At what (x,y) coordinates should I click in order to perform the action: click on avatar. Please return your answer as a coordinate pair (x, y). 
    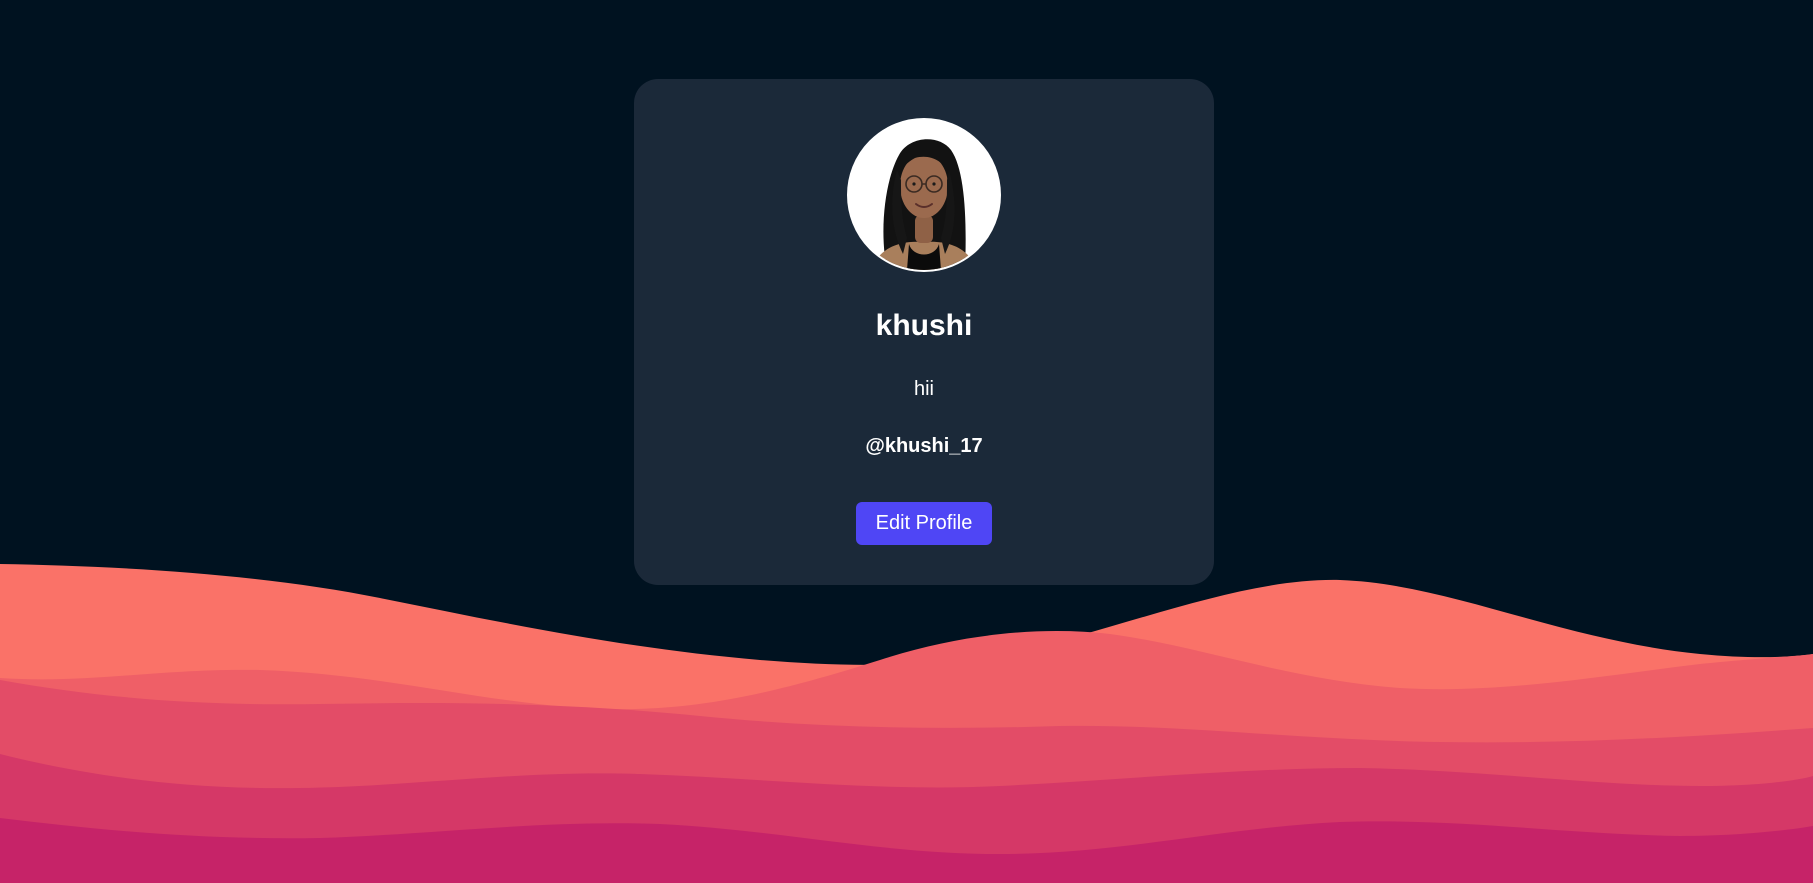
    Looking at the image, I should click on (924, 195).